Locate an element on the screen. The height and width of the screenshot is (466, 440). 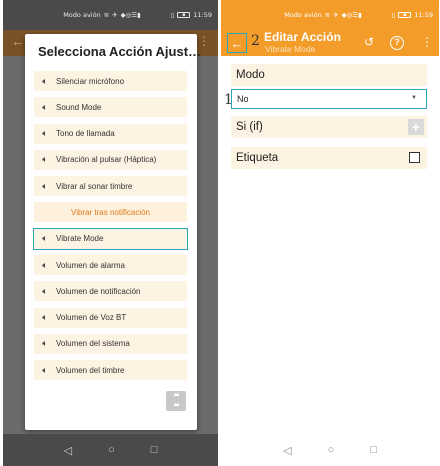
mode-label: Modo is located at coordinates (250, 75).